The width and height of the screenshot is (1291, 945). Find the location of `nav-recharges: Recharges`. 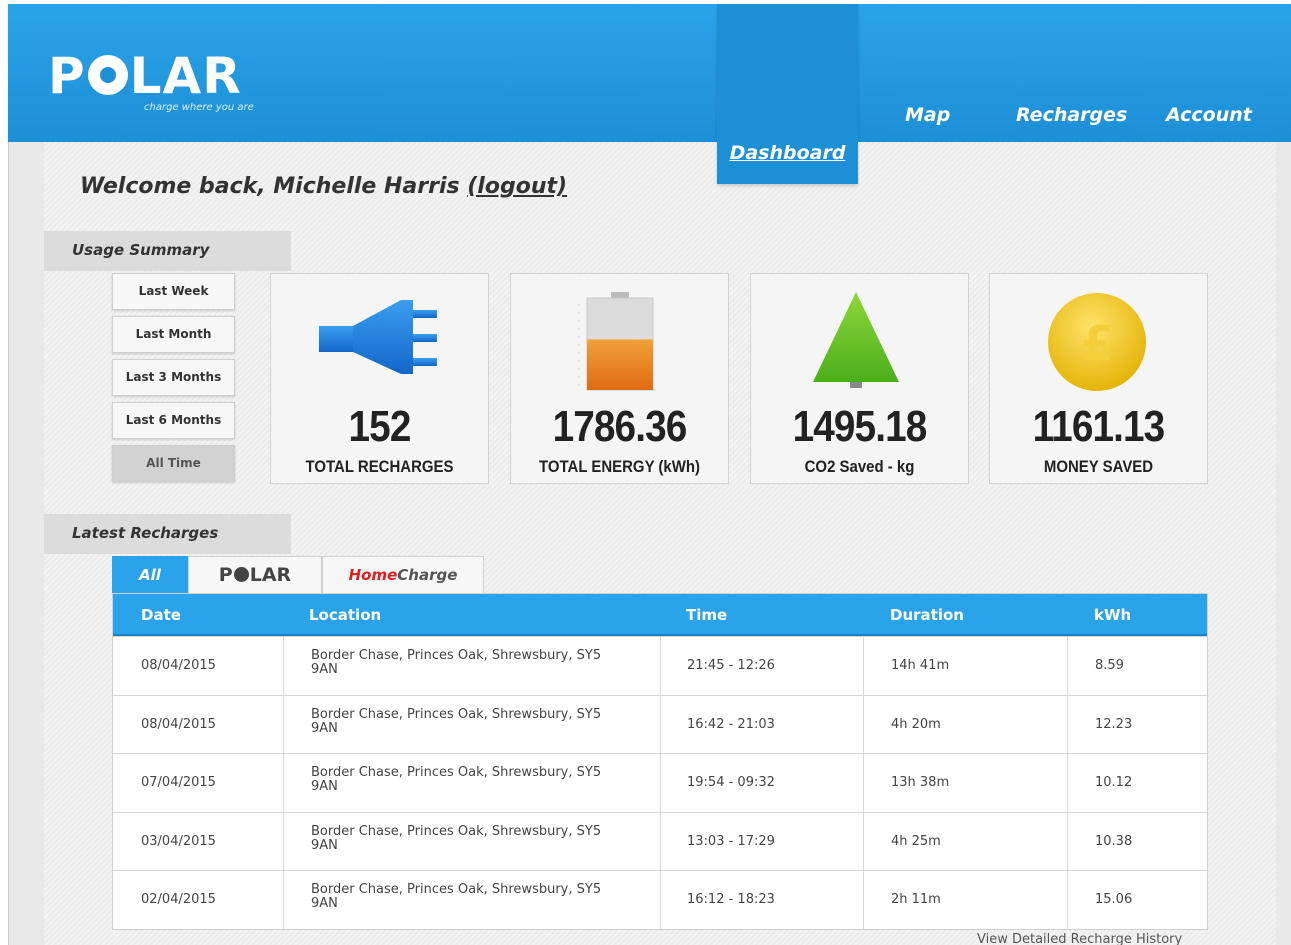

nav-recharges: Recharges is located at coordinates (1071, 115).